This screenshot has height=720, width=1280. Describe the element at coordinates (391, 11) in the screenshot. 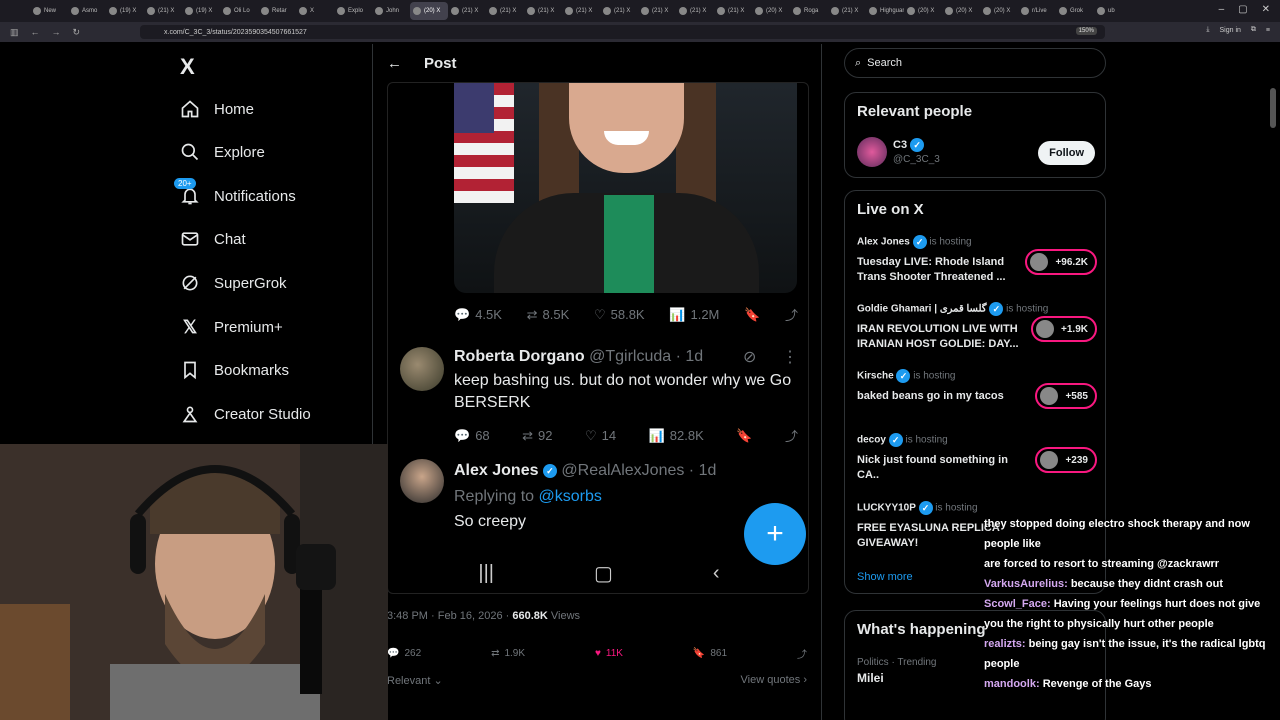

I see `browser-tab: John` at that location.